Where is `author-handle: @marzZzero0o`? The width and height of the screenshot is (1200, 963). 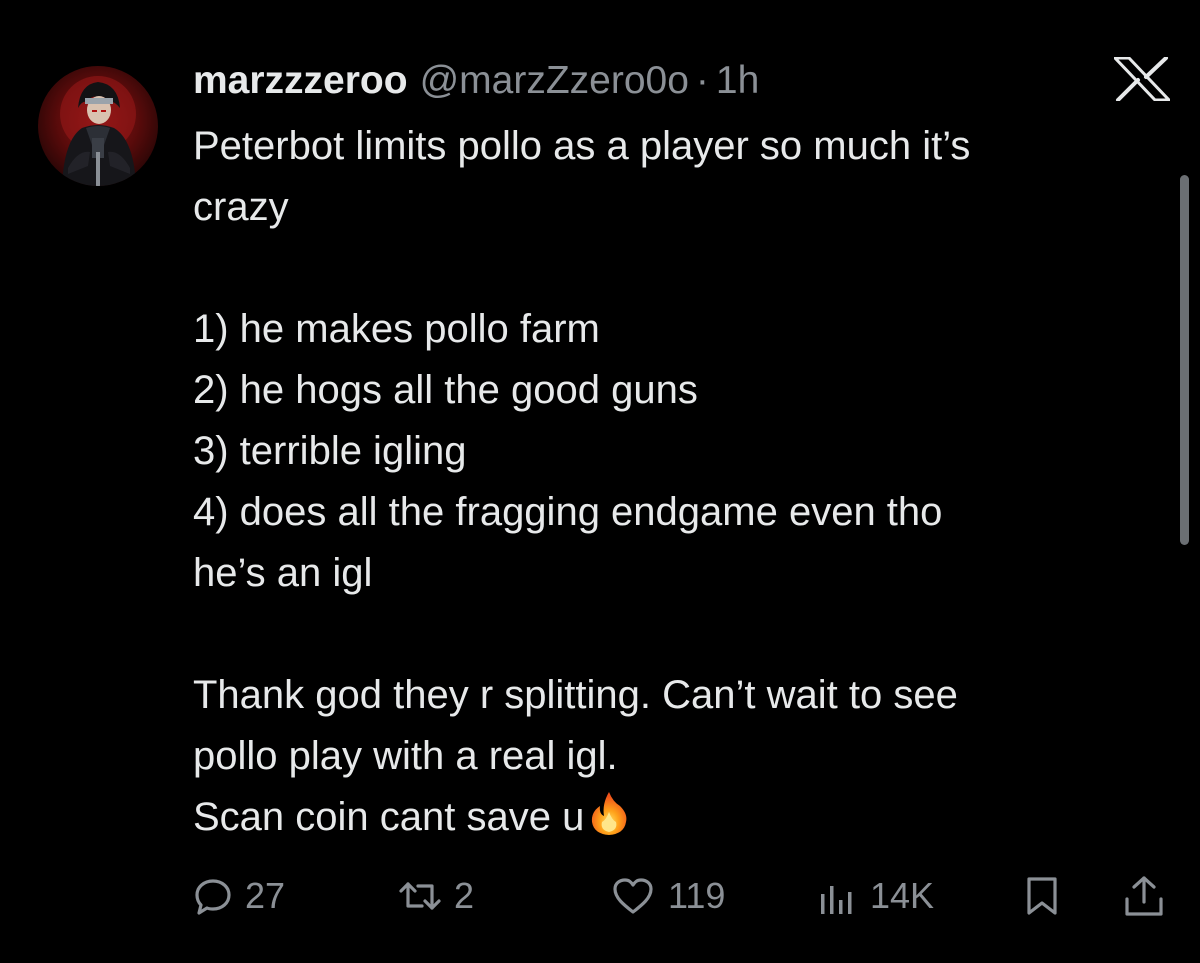
author-handle: @marzZzero0o is located at coordinates (554, 81).